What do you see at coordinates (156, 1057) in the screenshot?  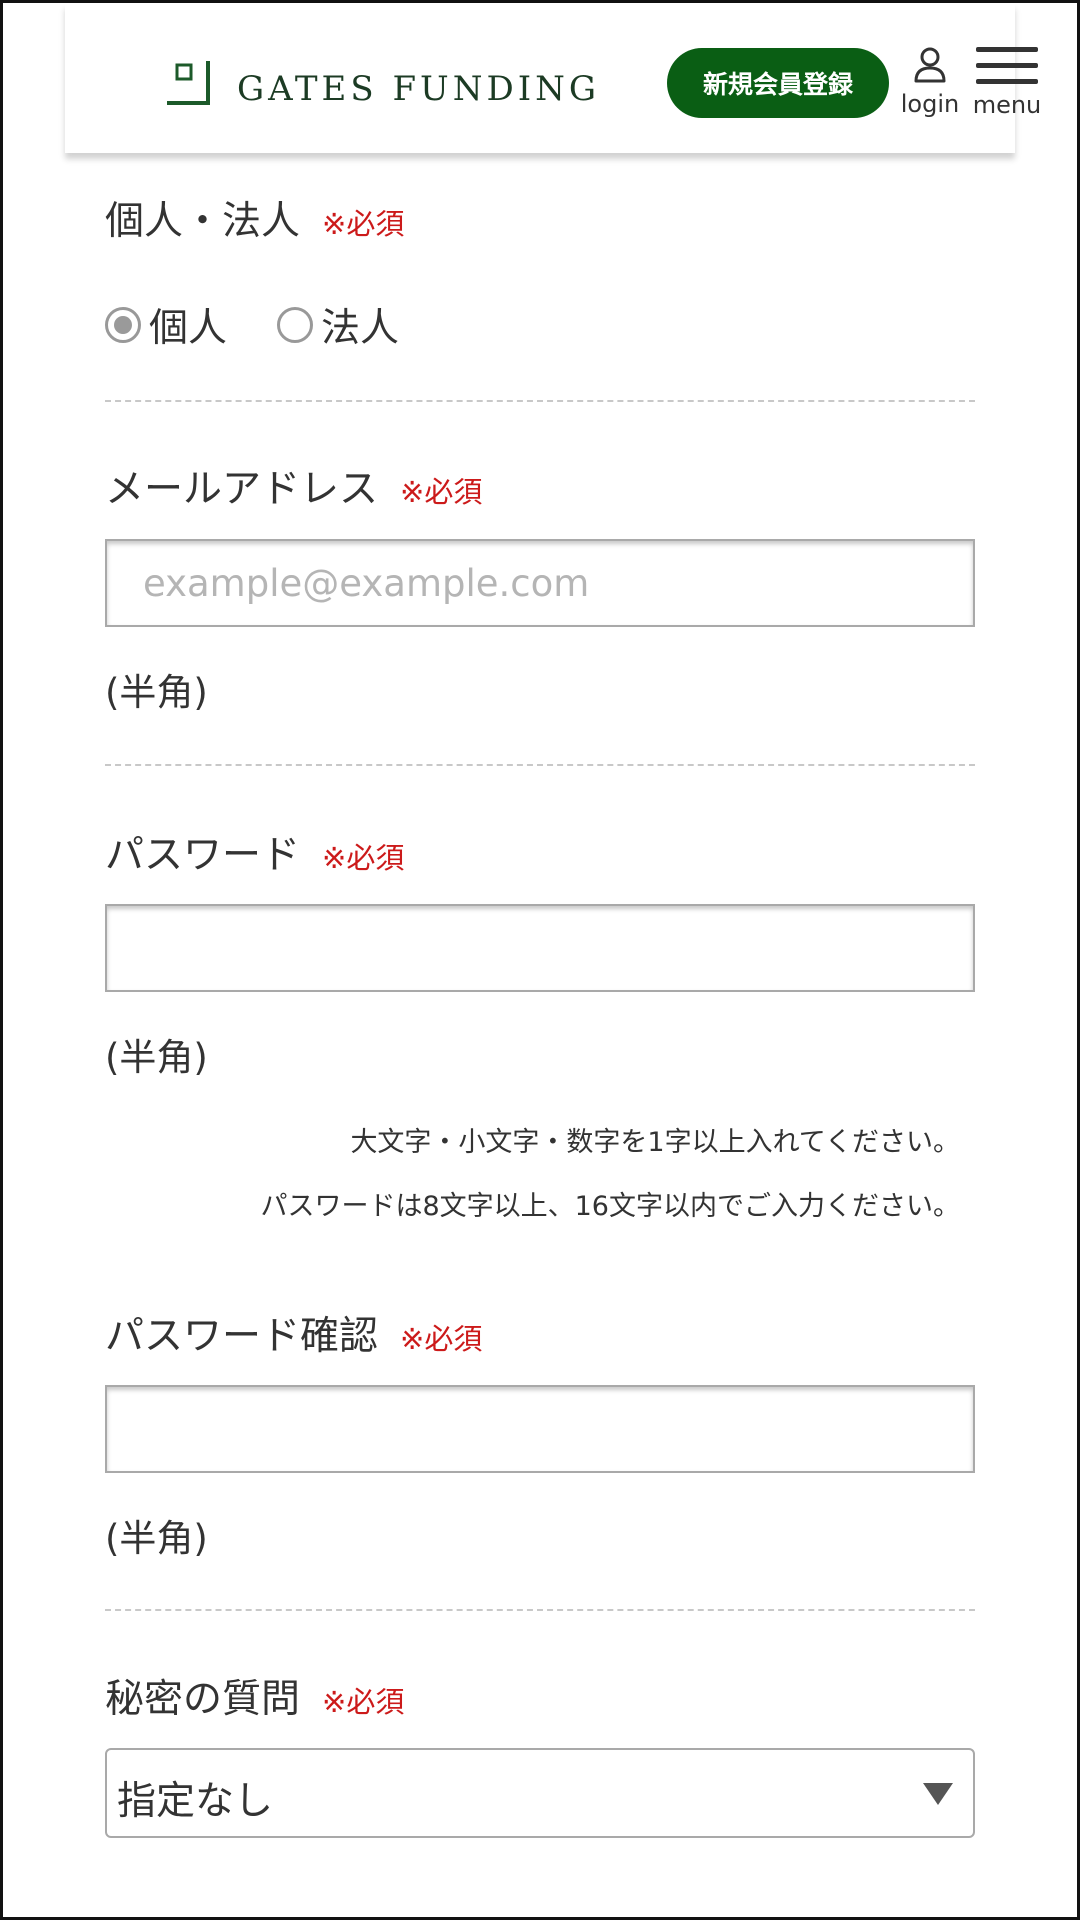 I see `password-note: (半角)` at bounding box center [156, 1057].